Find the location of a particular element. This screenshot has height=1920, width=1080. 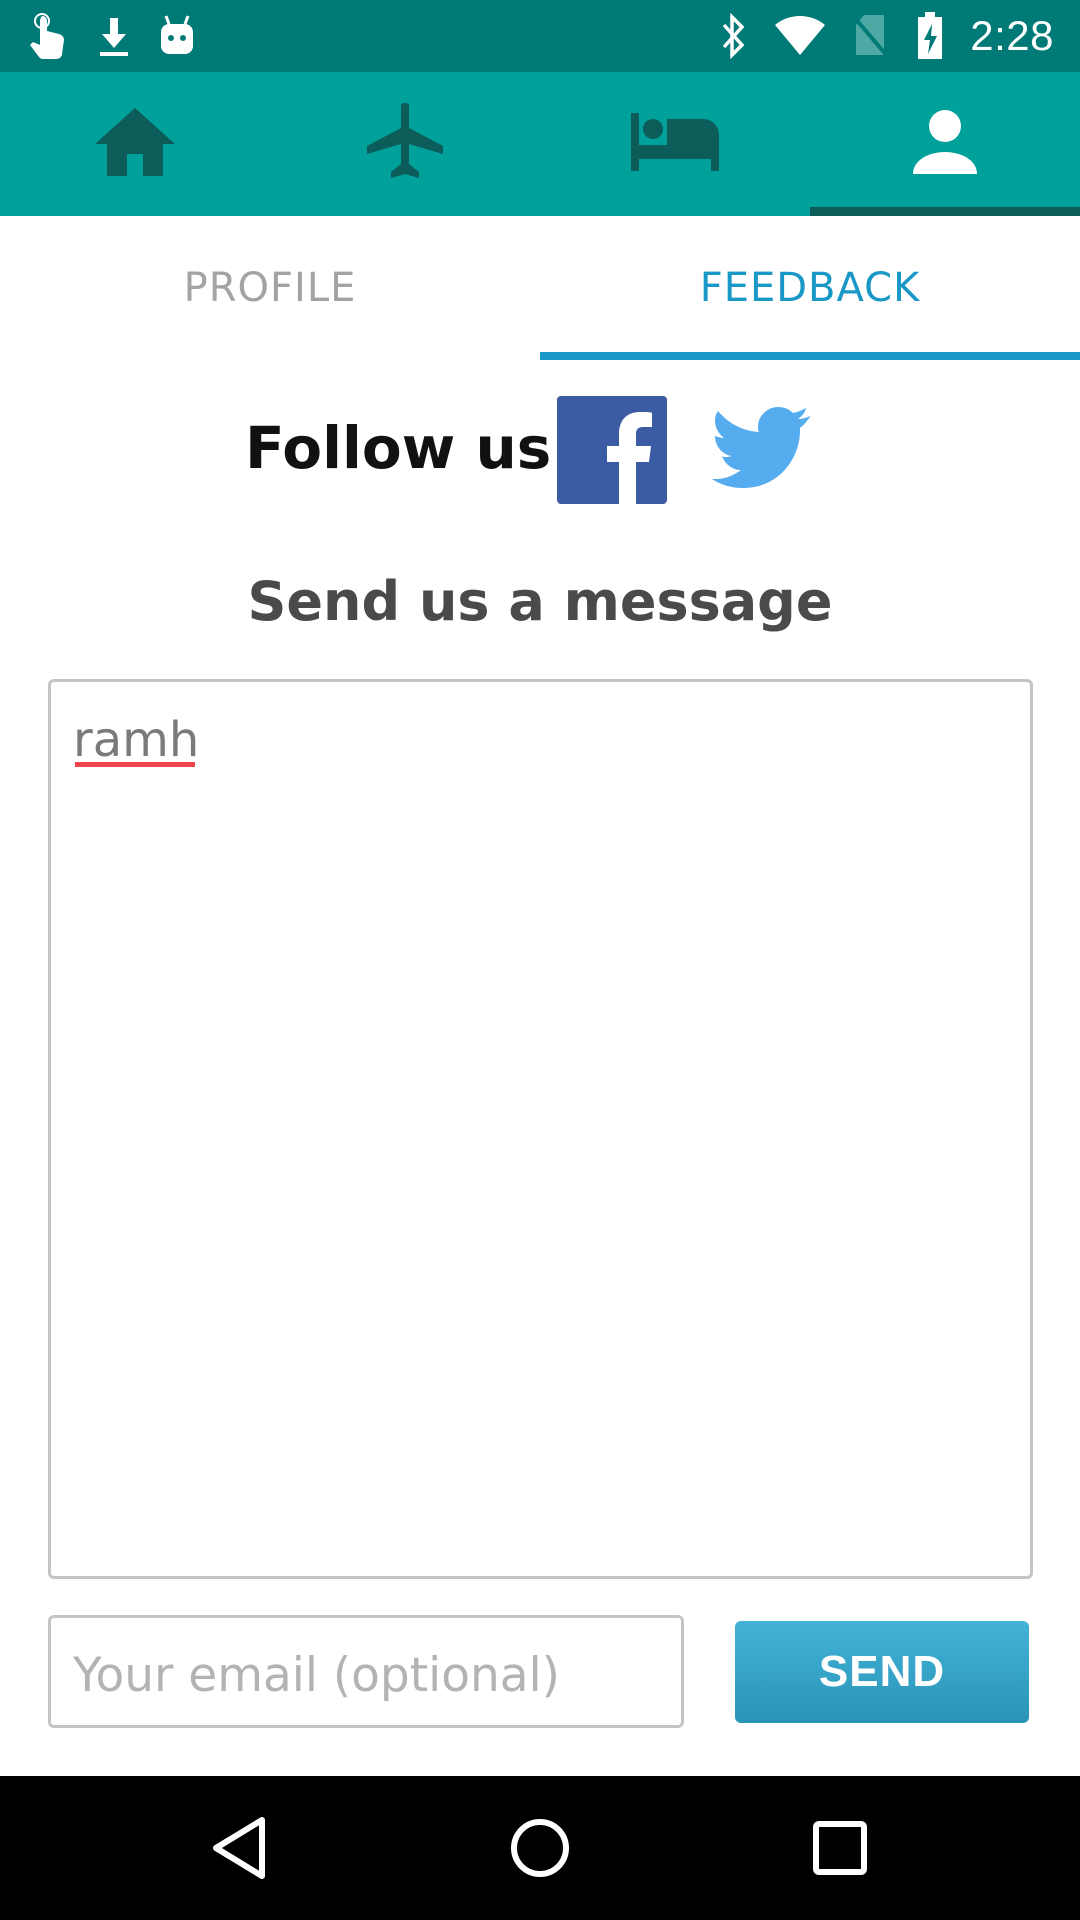

email-field: Your email (optional) is located at coordinates (366, 1671).